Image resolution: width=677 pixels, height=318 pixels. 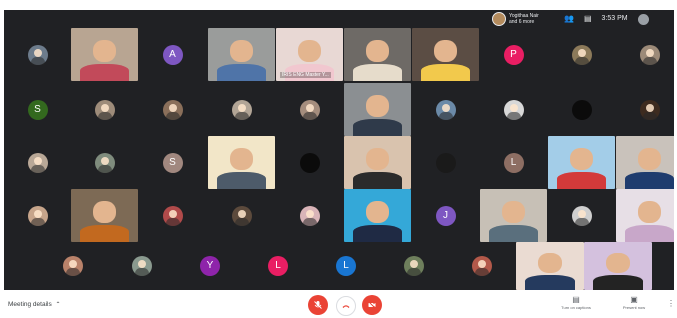 I want to click on mic-off-icon, so click(x=318, y=305).